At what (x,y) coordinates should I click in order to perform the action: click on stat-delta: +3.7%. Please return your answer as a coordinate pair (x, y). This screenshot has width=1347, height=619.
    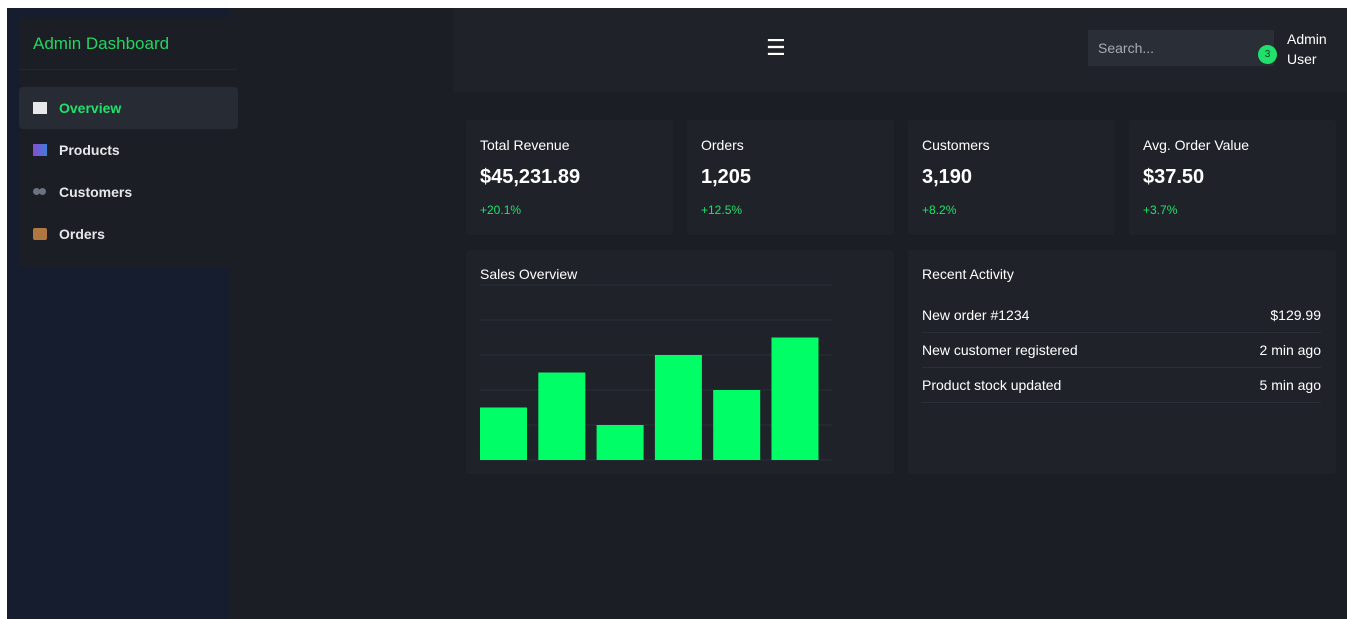
    Looking at the image, I should click on (1160, 210).